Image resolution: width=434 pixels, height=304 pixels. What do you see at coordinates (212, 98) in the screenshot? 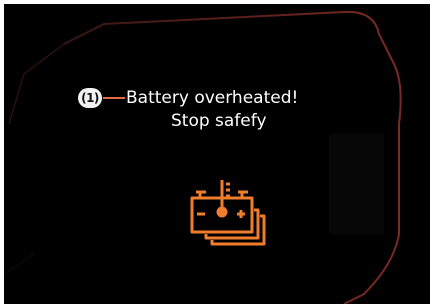
I see `warning-message-line1: Battery overheated!` at bounding box center [212, 98].